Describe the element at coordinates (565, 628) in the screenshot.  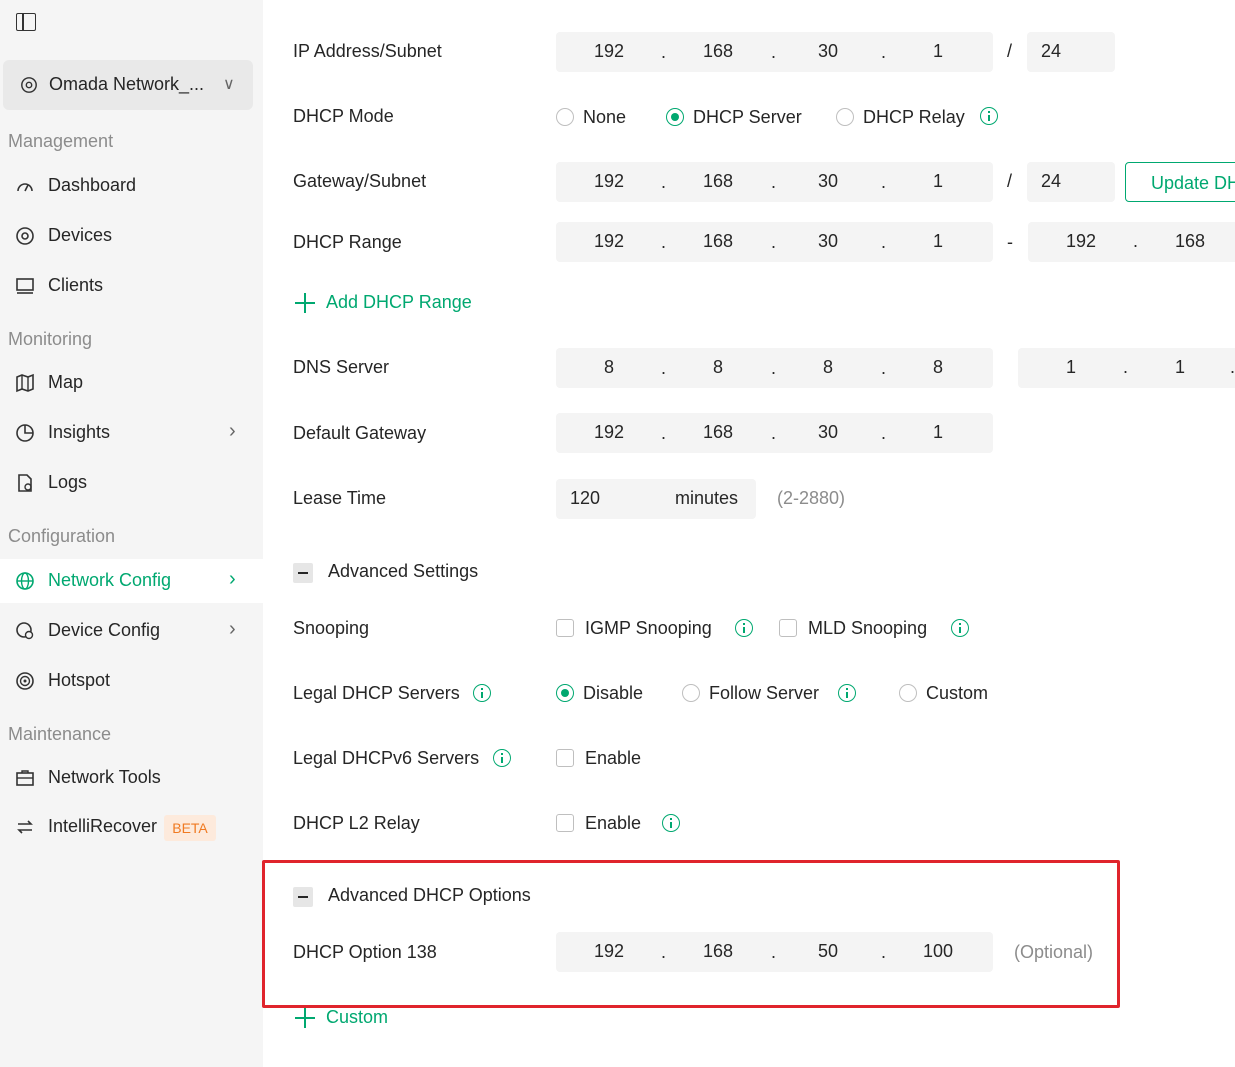
I see `igmp-snooping-checkbox` at that location.